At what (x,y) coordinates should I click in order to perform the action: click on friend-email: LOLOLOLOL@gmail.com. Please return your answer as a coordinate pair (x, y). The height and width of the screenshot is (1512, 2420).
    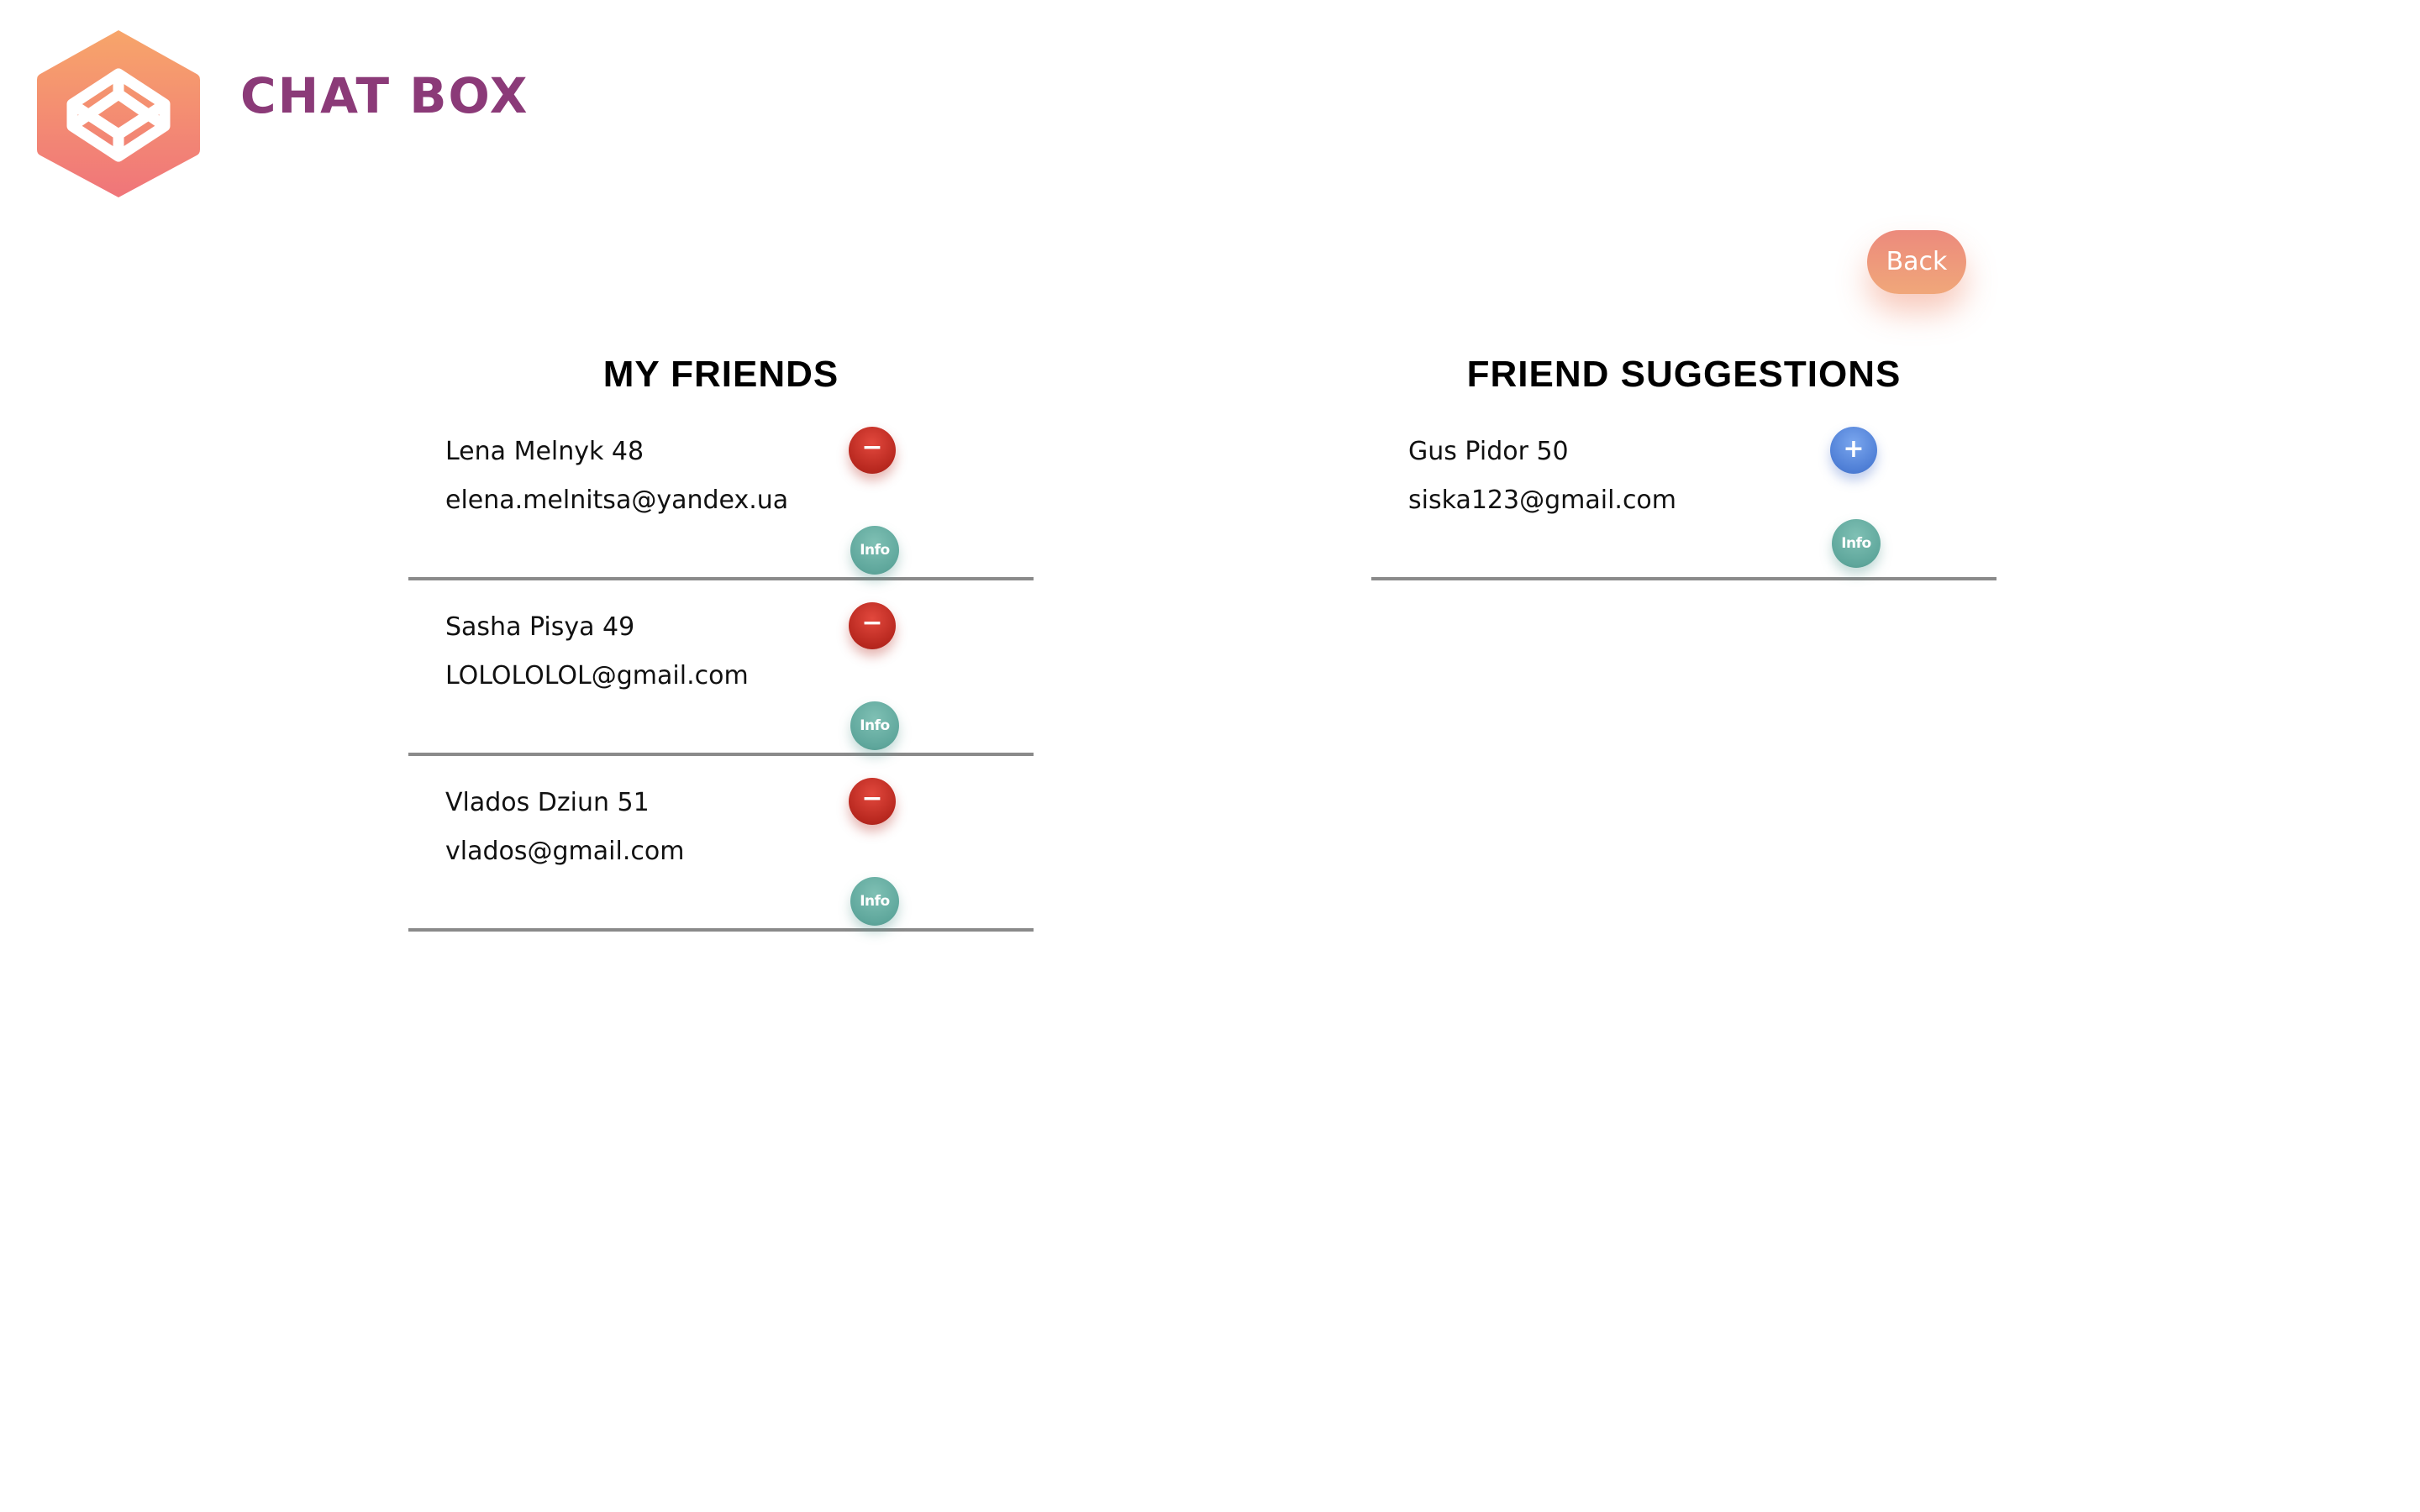
    Looking at the image, I should click on (597, 675).